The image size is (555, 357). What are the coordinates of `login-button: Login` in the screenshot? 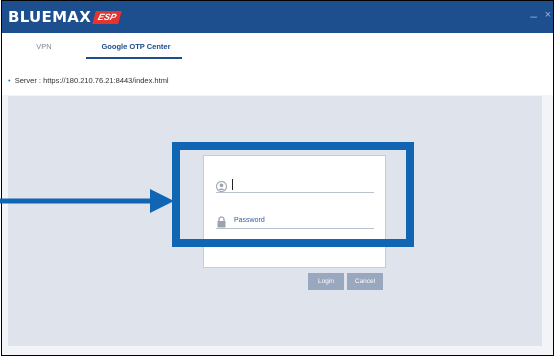 It's located at (326, 281).